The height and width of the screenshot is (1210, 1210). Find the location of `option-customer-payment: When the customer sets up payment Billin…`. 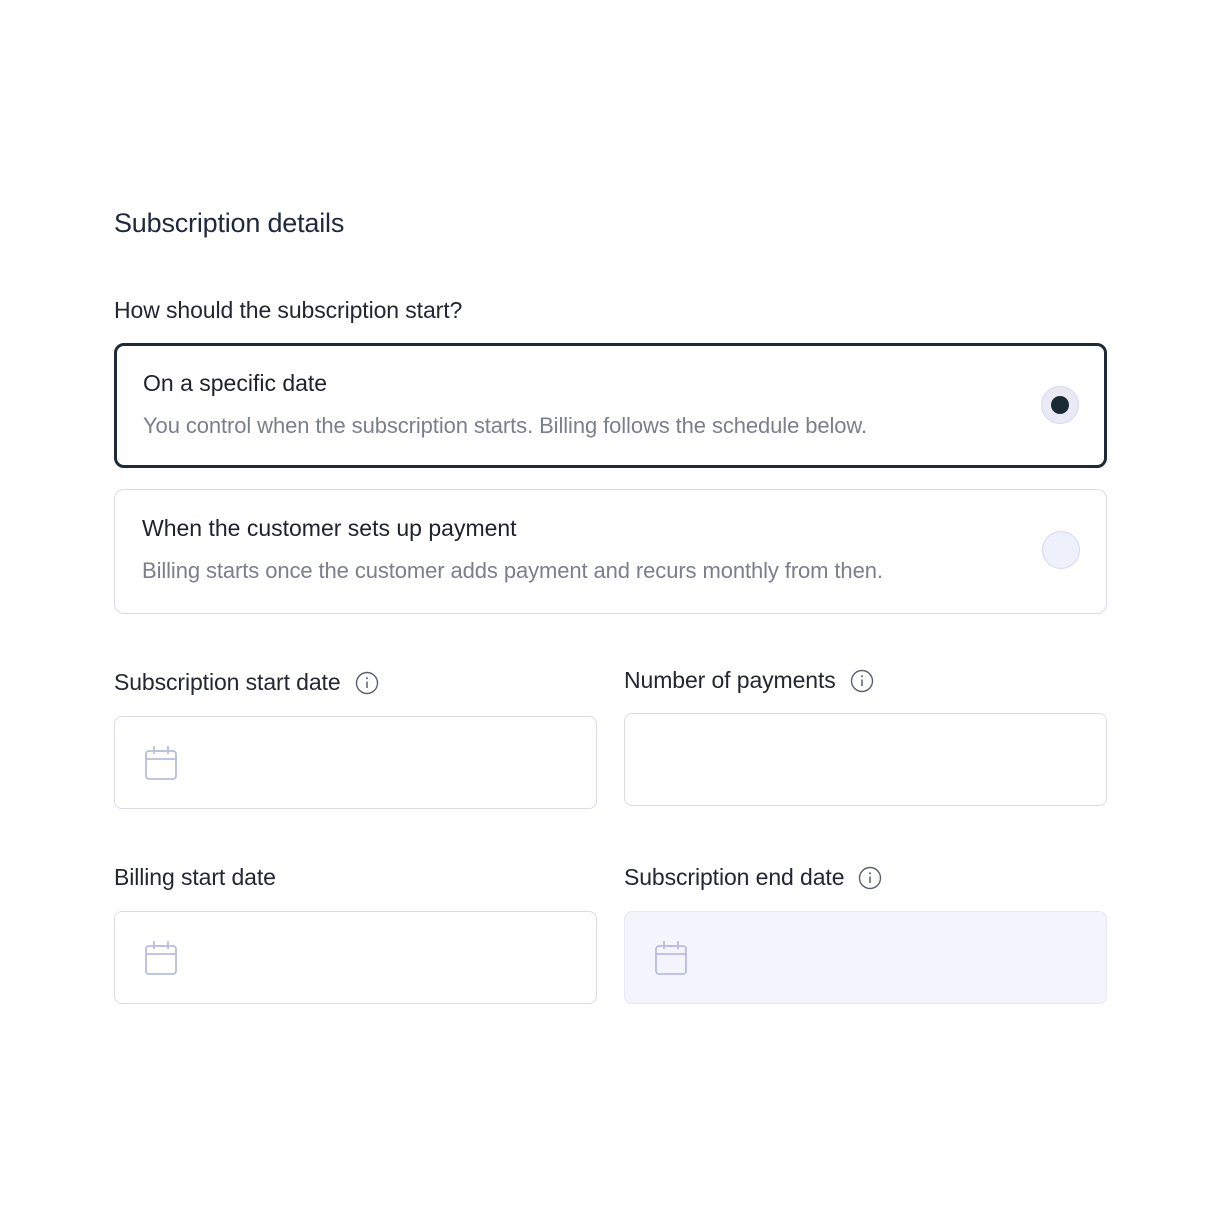

option-customer-payment: When the customer sets up payment Billin… is located at coordinates (610, 551).